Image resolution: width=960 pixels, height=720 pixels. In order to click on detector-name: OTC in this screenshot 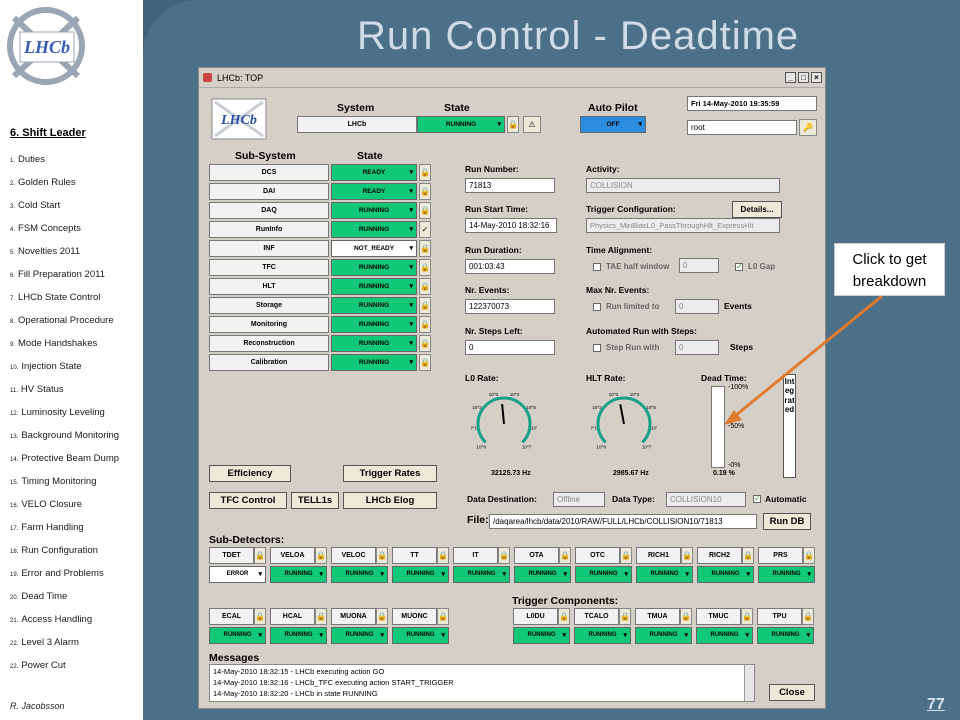, I will do `click(597, 555)`.